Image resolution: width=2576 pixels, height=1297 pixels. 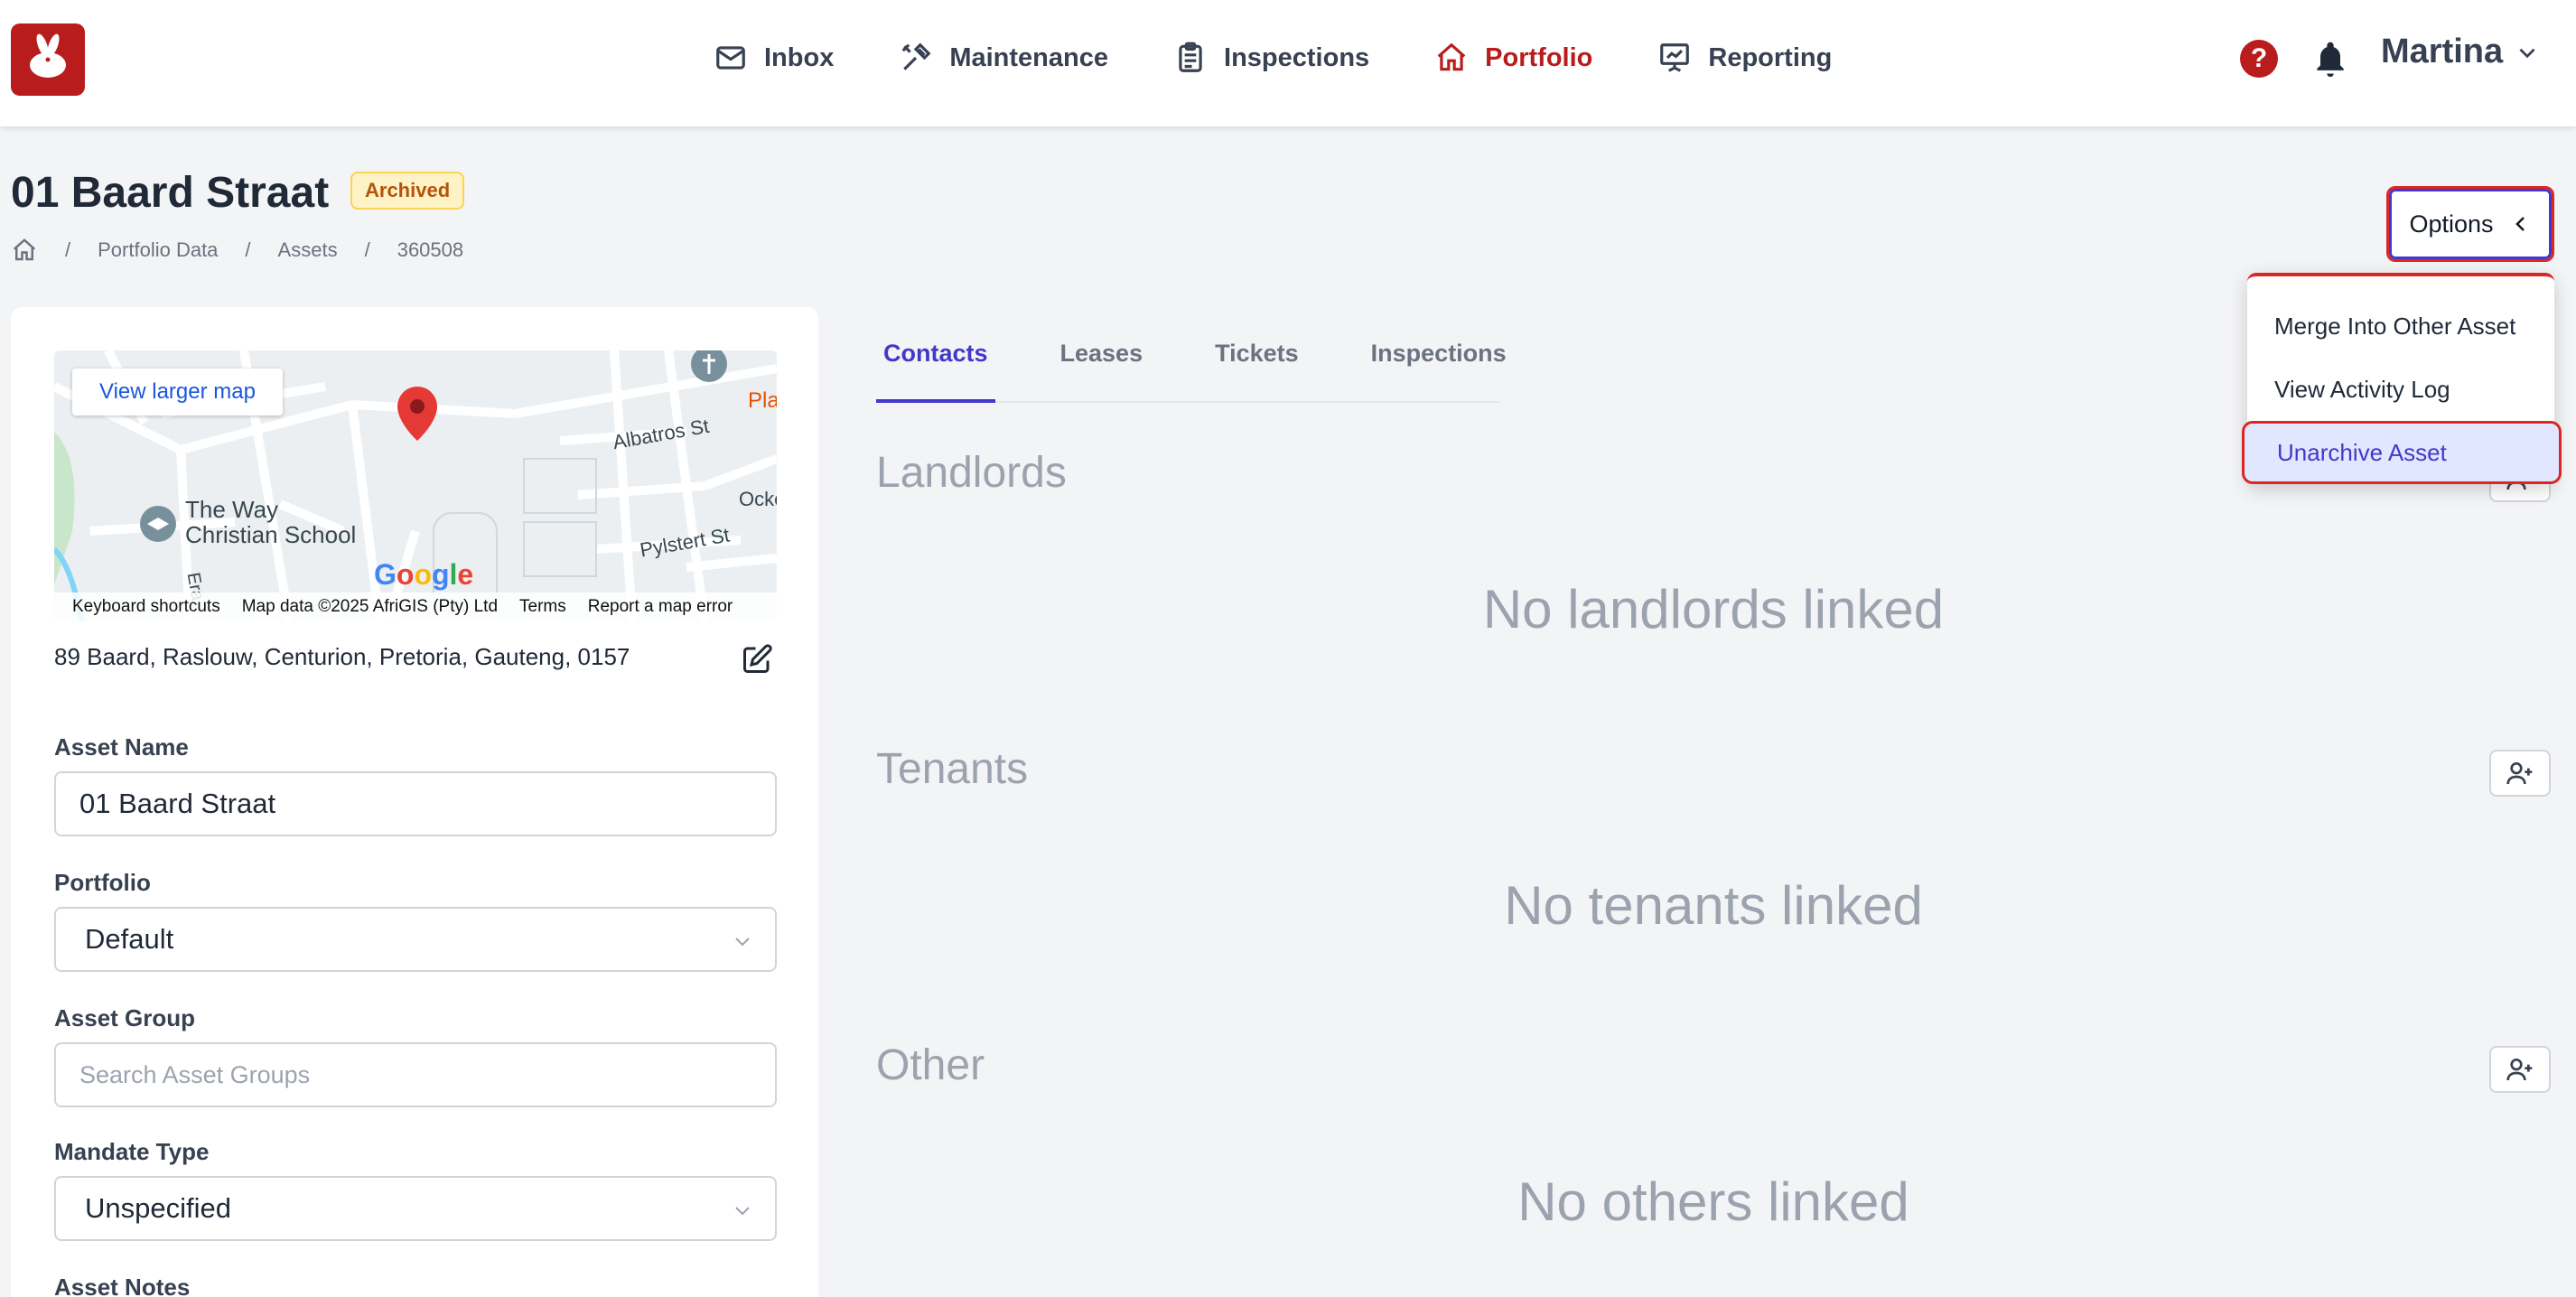 What do you see at coordinates (370, 606) in the screenshot?
I see `map-data-attribution: Map data ©2025 AfriGIS (Pty) Ltd` at bounding box center [370, 606].